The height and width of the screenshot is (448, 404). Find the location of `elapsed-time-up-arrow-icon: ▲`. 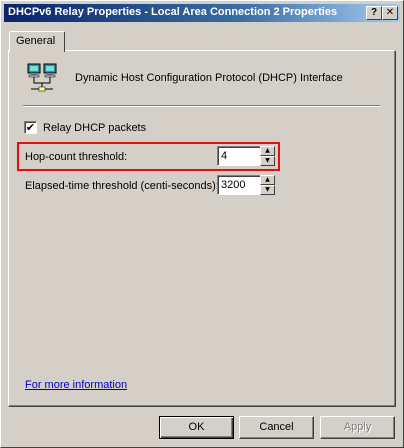

elapsed-time-up-arrow-icon: ▲ is located at coordinates (267, 180).